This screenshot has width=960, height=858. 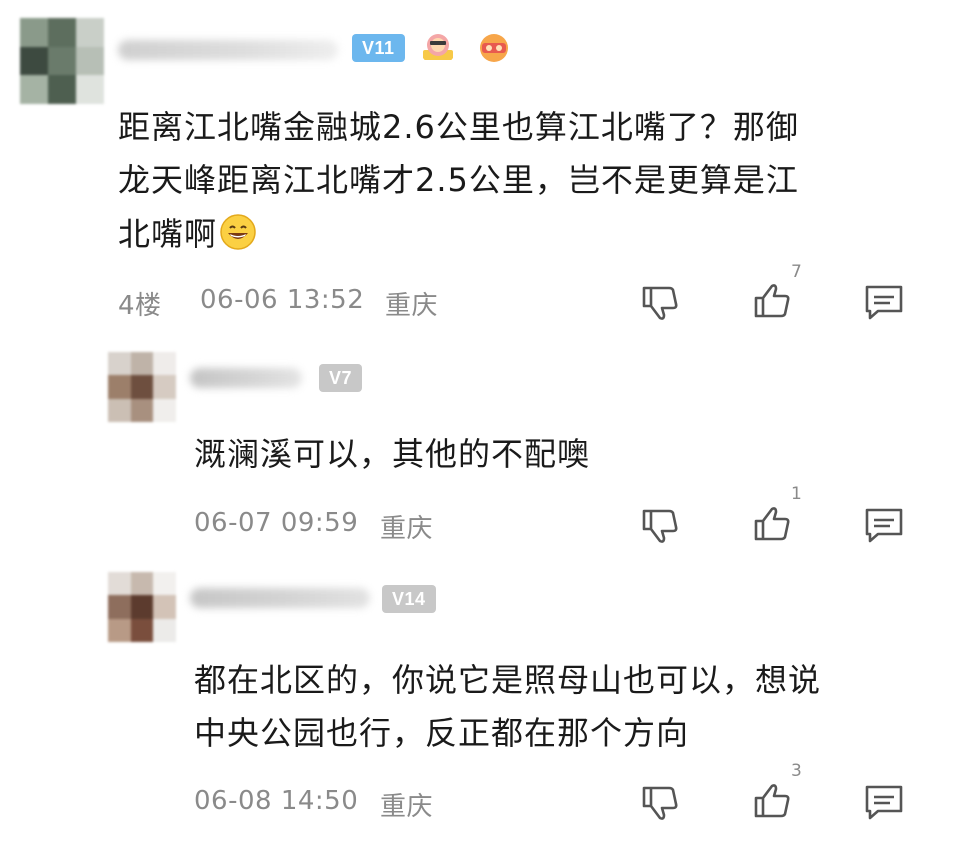 What do you see at coordinates (409, 599) in the screenshot?
I see `level-badge: V14` at bounding box center [409, 599].